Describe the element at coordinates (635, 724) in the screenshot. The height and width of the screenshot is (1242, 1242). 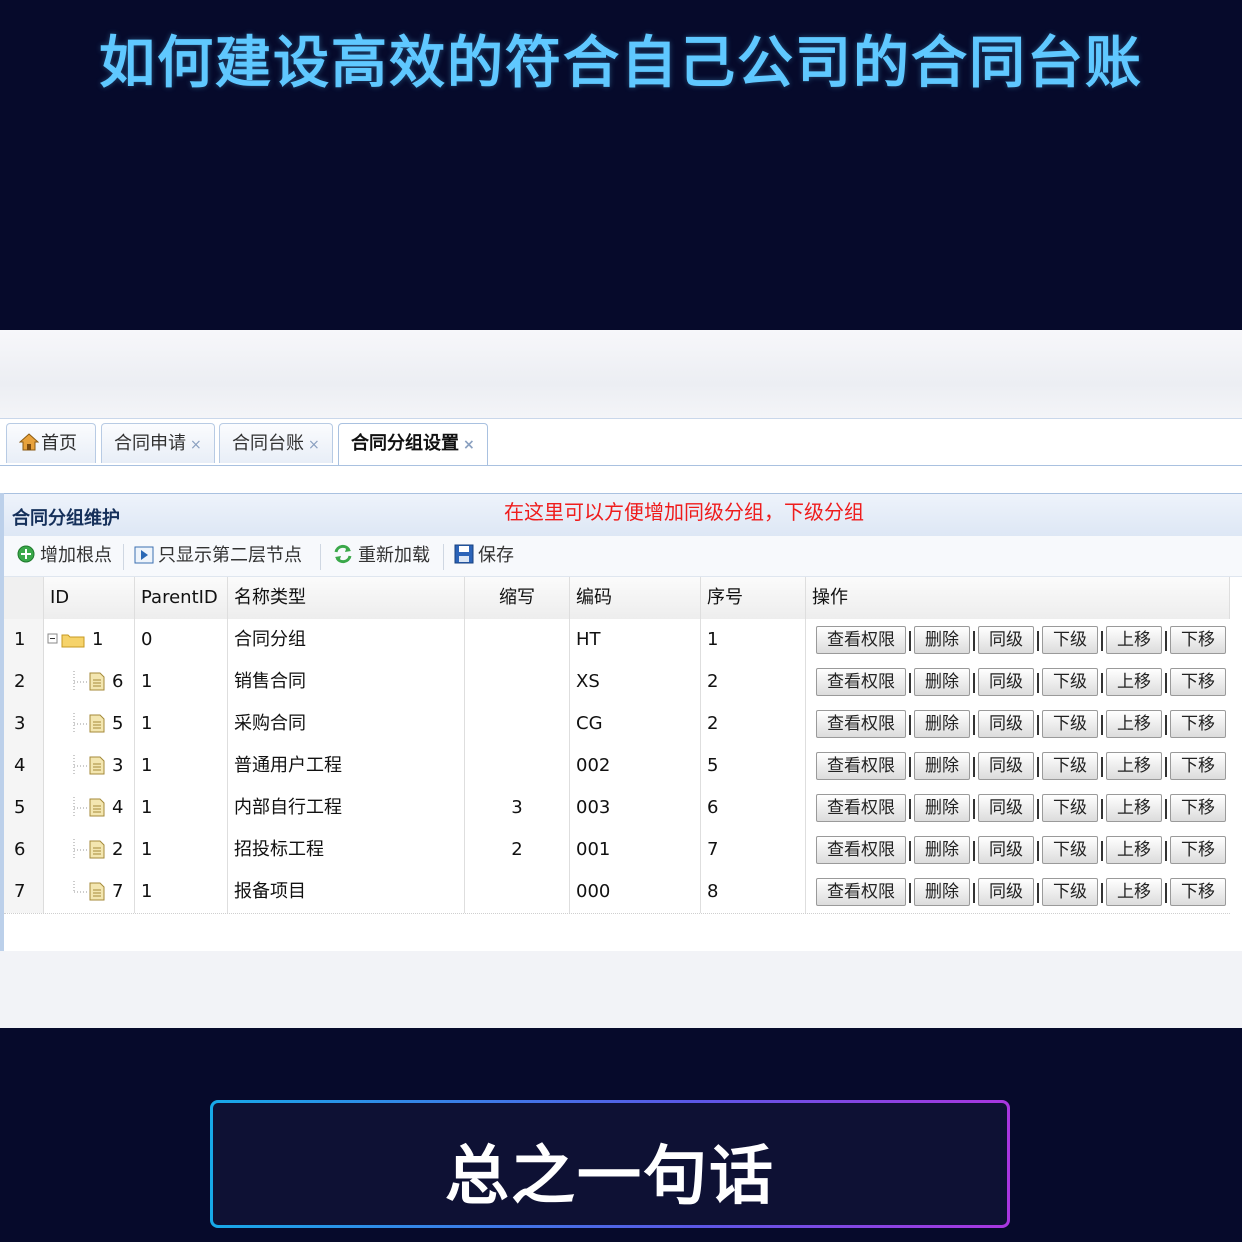
I see `cell-code: CG` at that location.